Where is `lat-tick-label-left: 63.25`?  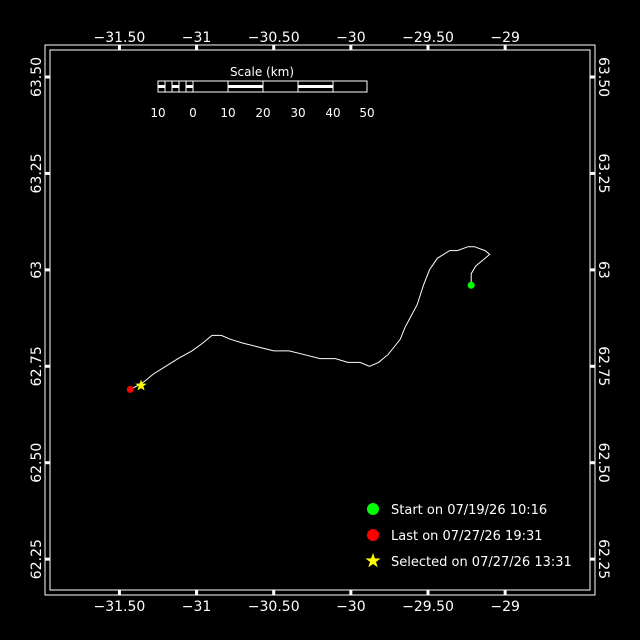 lat-tick-label-left: 63.25 is located at coordinates (37, 173).